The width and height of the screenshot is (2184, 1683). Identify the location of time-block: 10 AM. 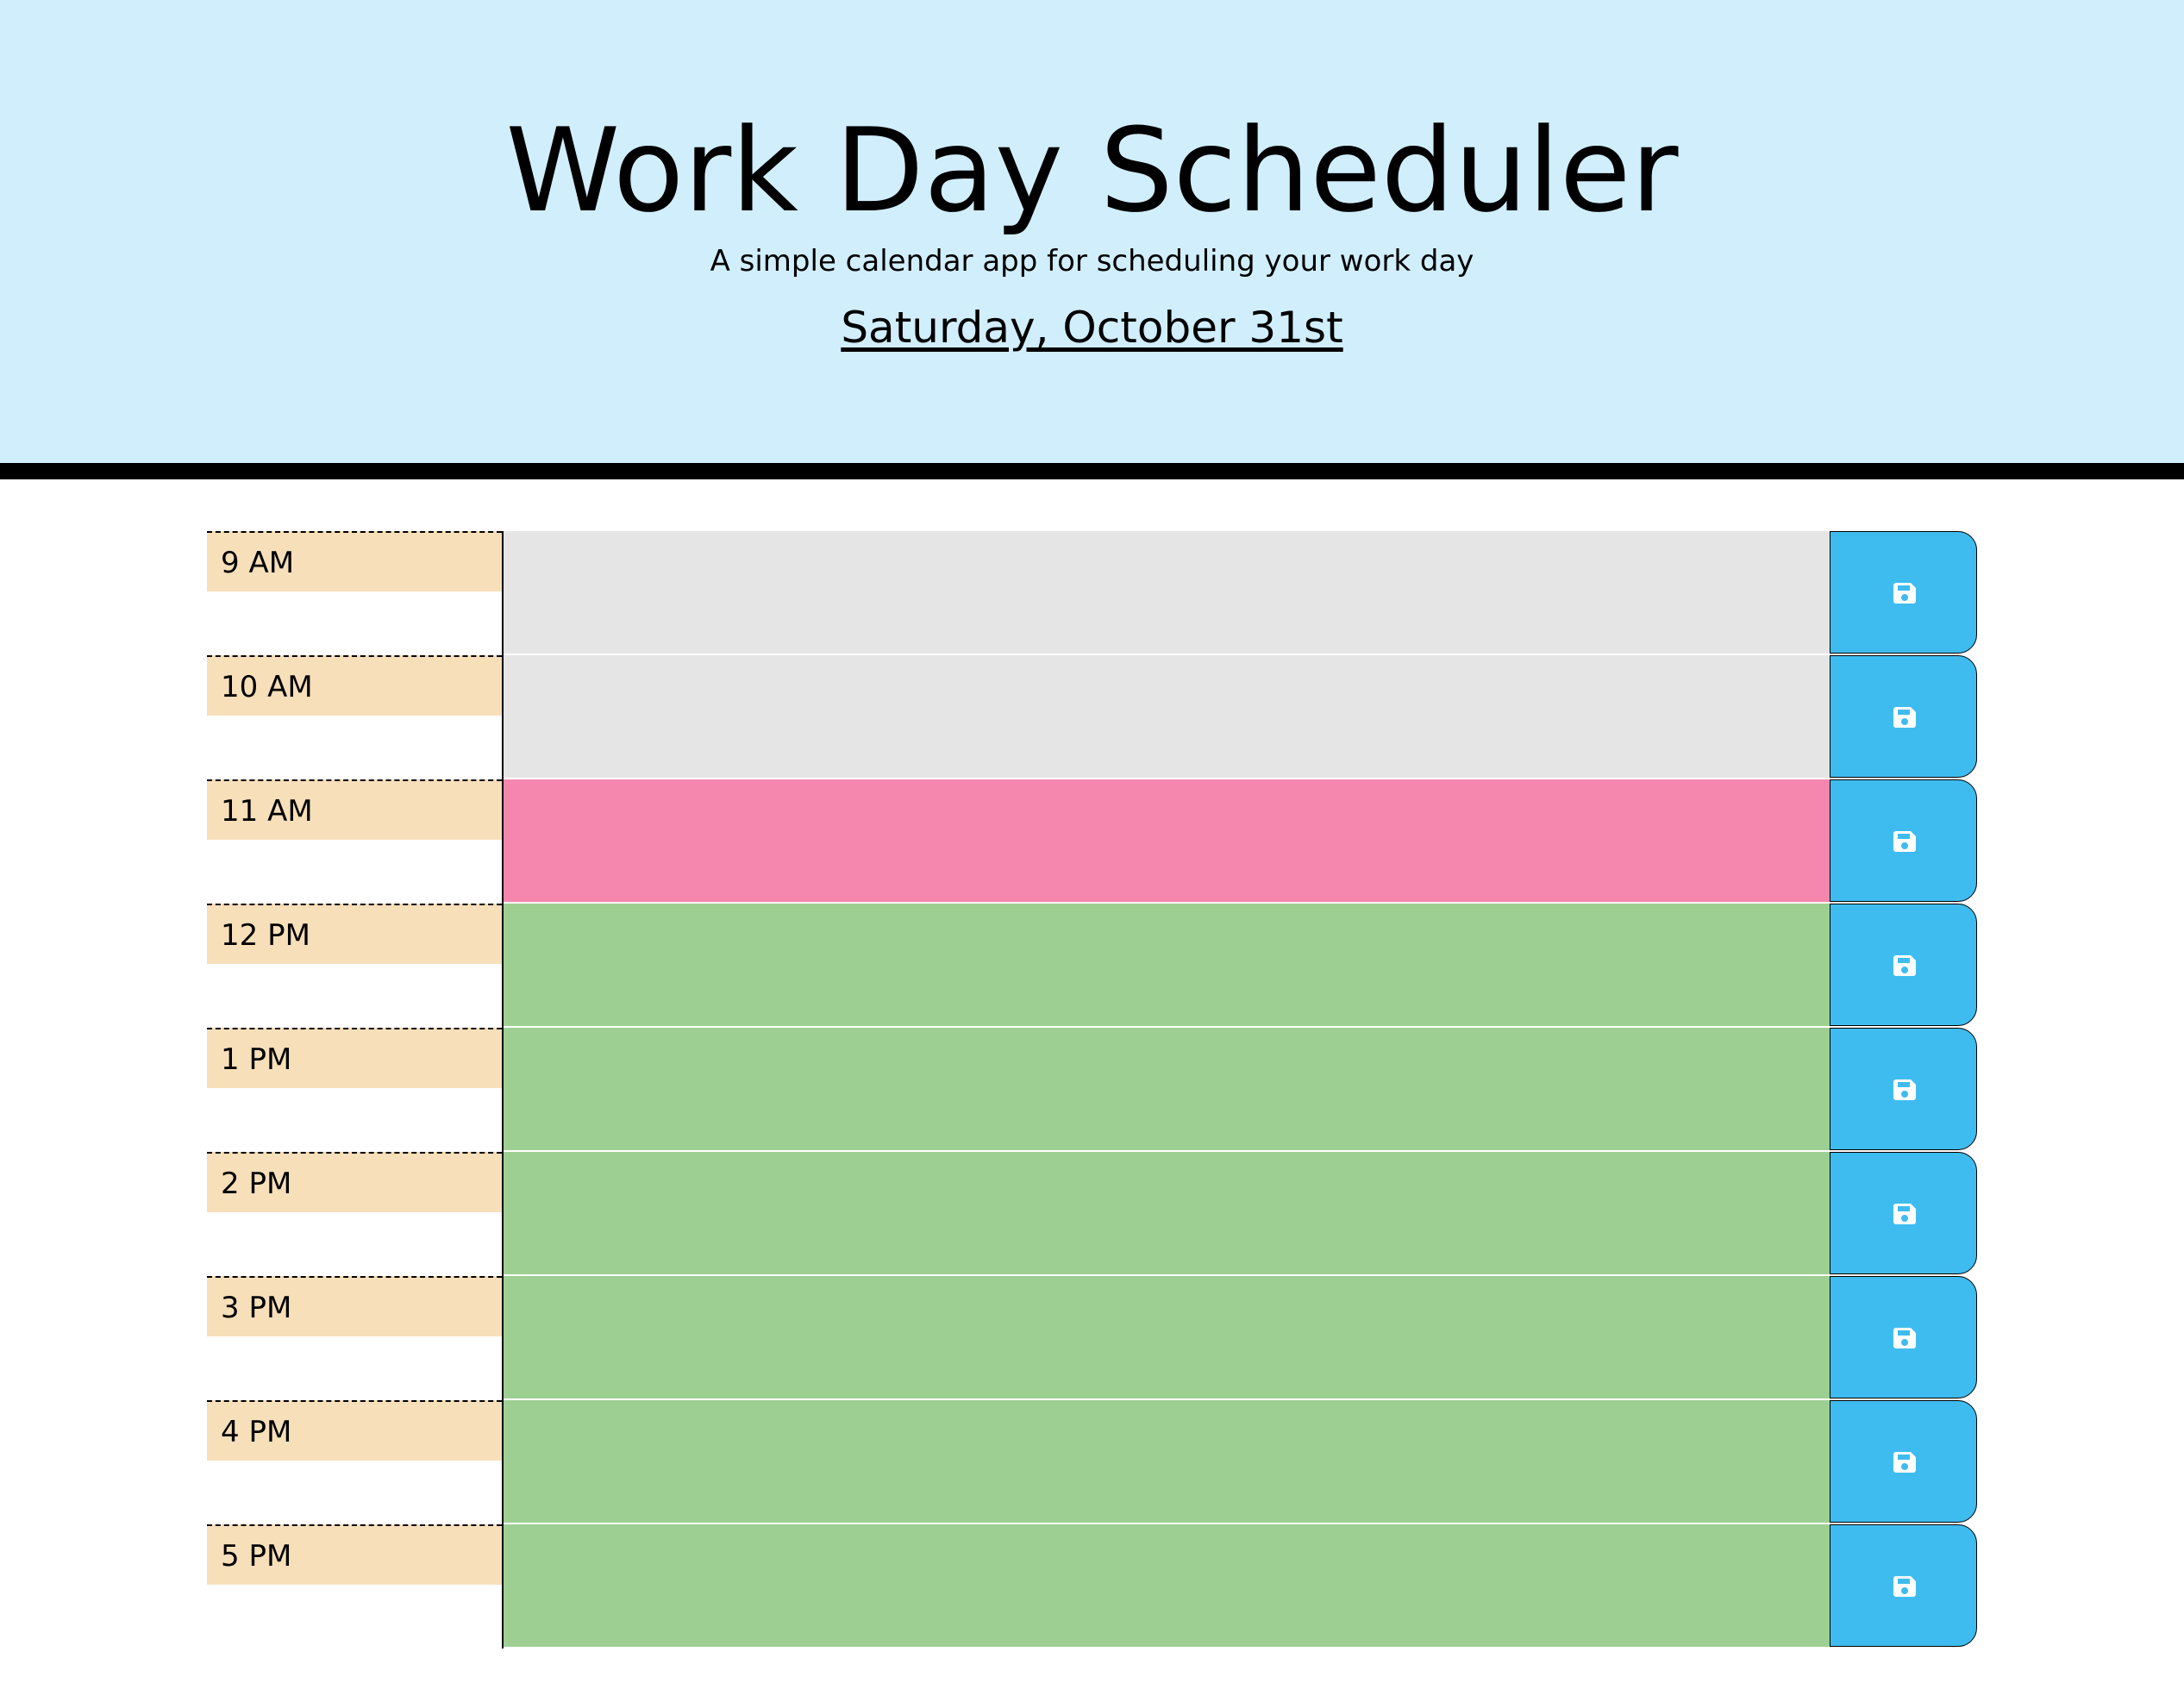
(1092, 717).